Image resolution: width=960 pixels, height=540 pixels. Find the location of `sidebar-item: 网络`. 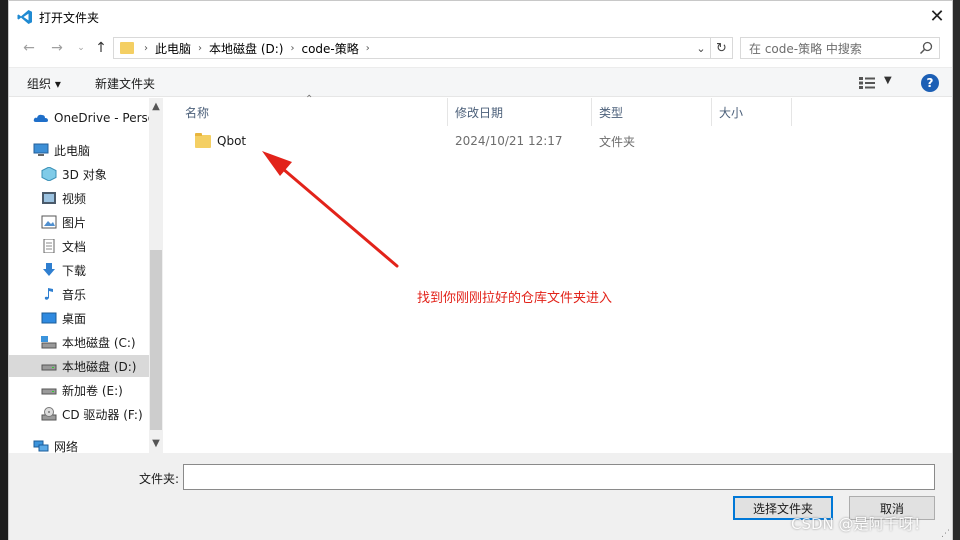

sidebar-item: 网络 is located at coordinates (79, 444).